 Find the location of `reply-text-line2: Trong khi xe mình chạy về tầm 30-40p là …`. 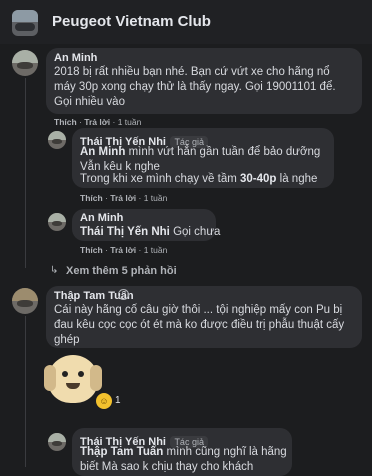

reply-text-line2: Trong khi xe mình chạy về tầm 30-40p là … is located at coordinates (199, 179).